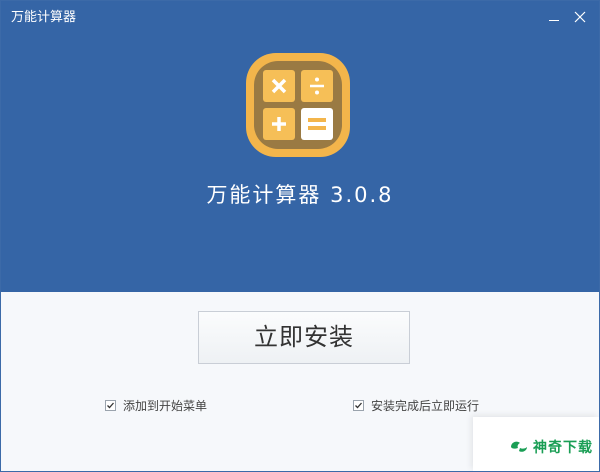 This screenshot has width=600, height=472. I want to click on calculator-app-icon, so click(298, 105).